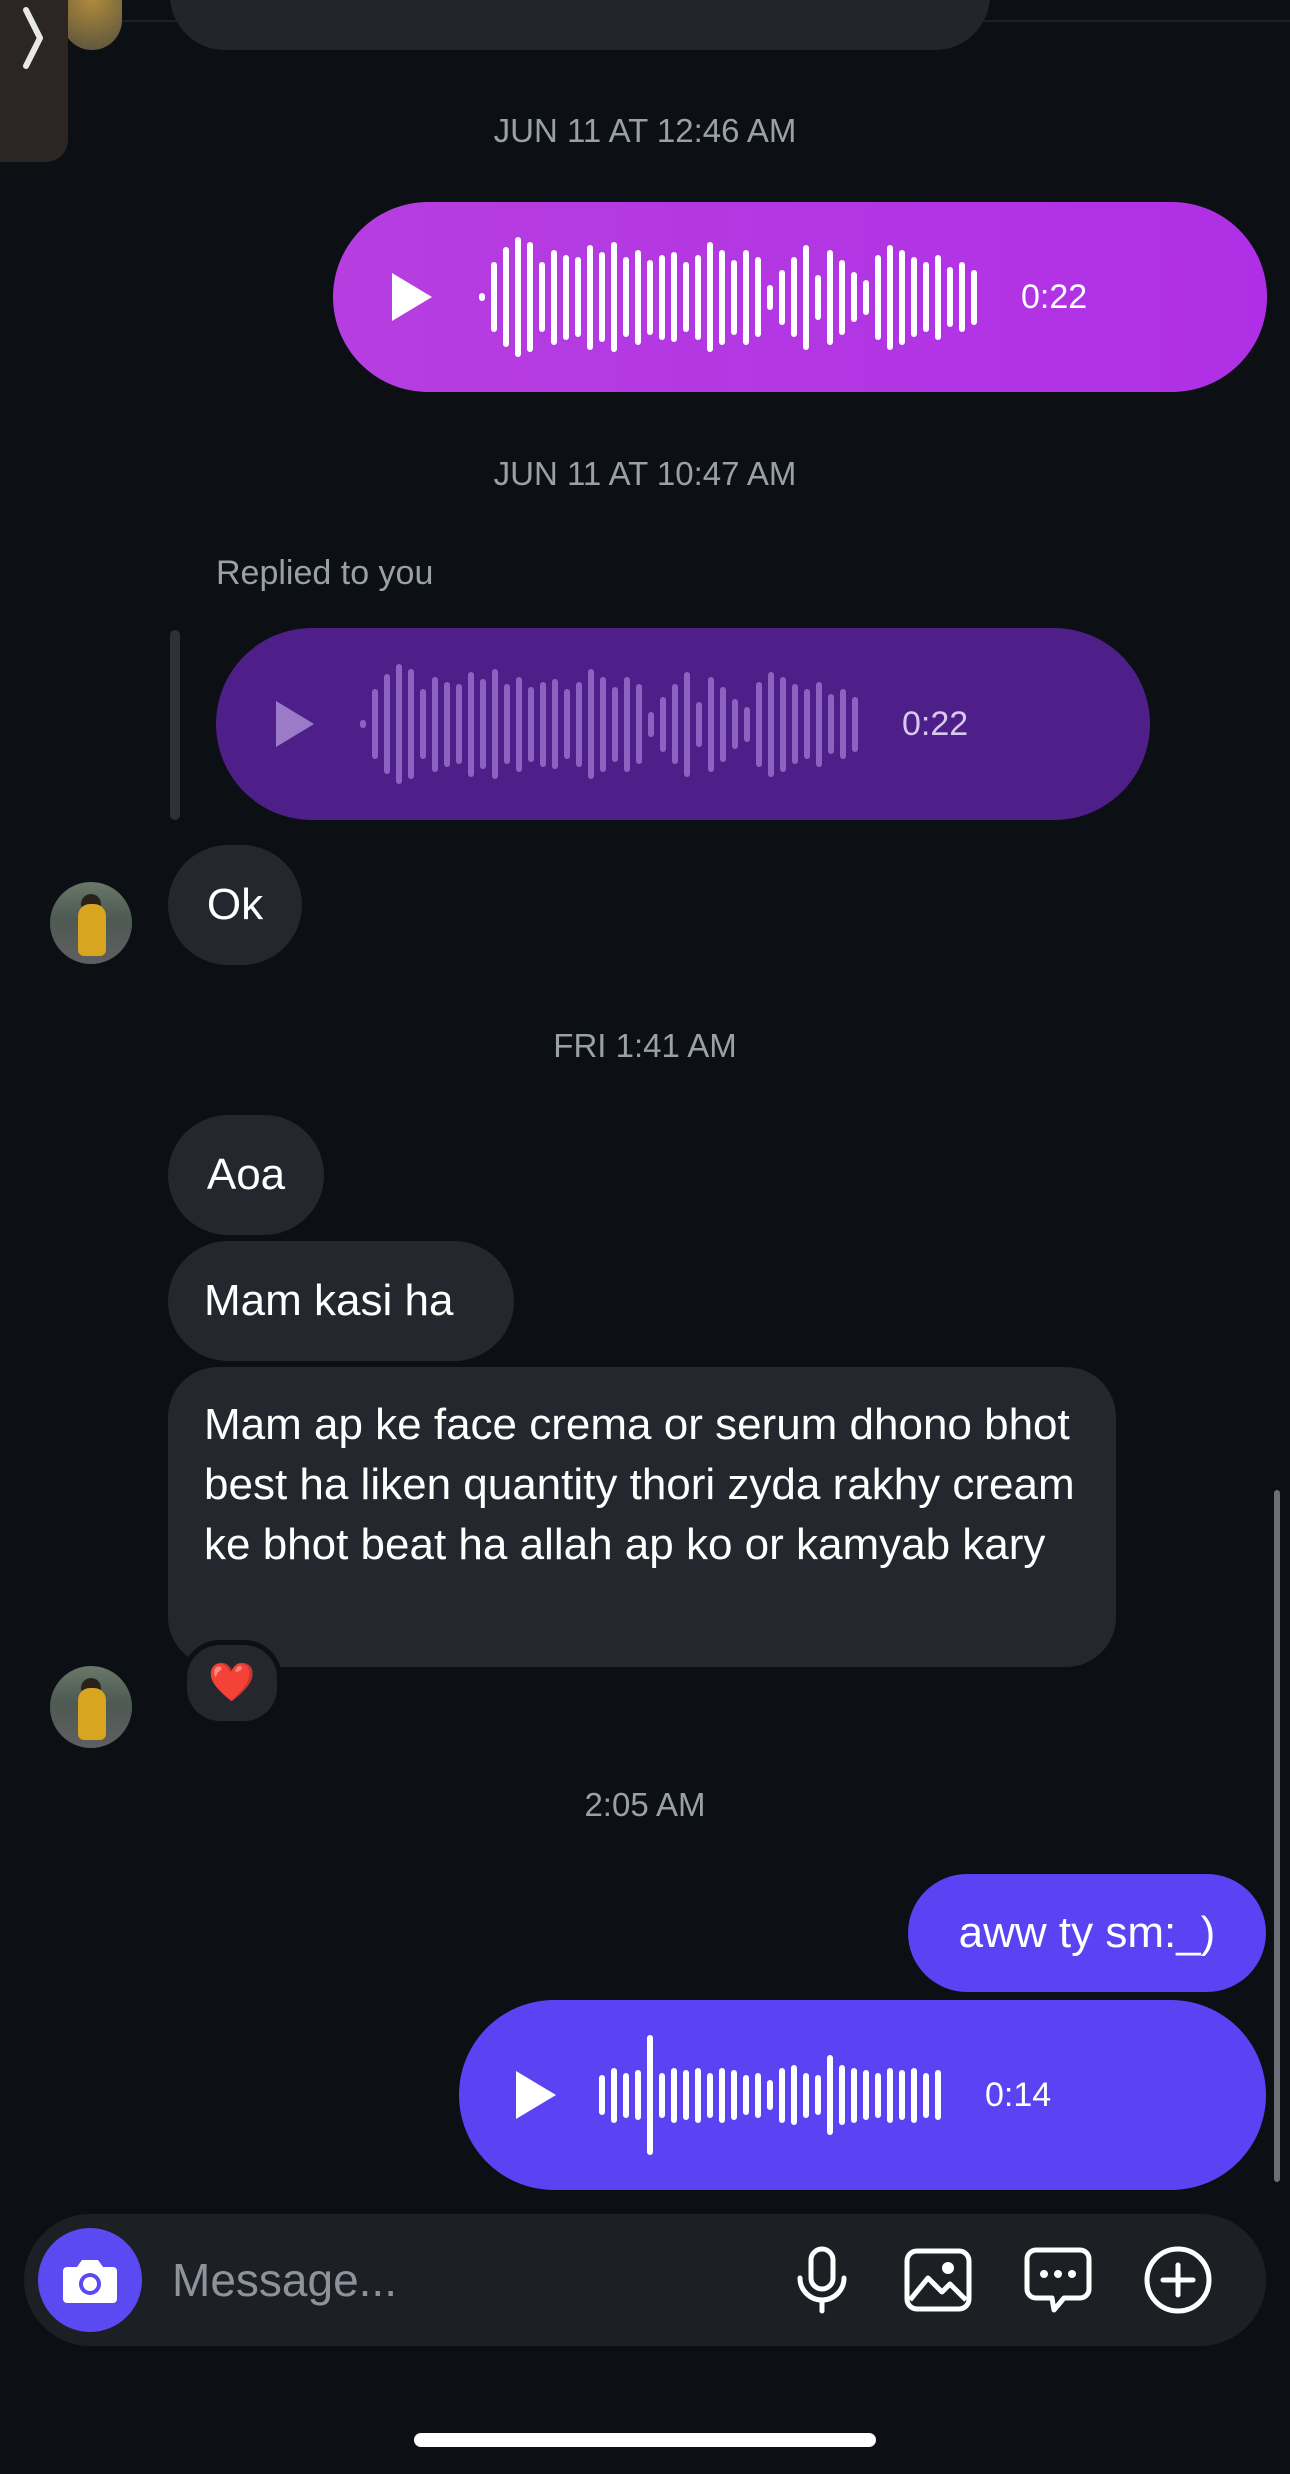 The image size is (1290, 2474). I want to click on voice-message-outgoing: 0:14, so click(862, 2095).